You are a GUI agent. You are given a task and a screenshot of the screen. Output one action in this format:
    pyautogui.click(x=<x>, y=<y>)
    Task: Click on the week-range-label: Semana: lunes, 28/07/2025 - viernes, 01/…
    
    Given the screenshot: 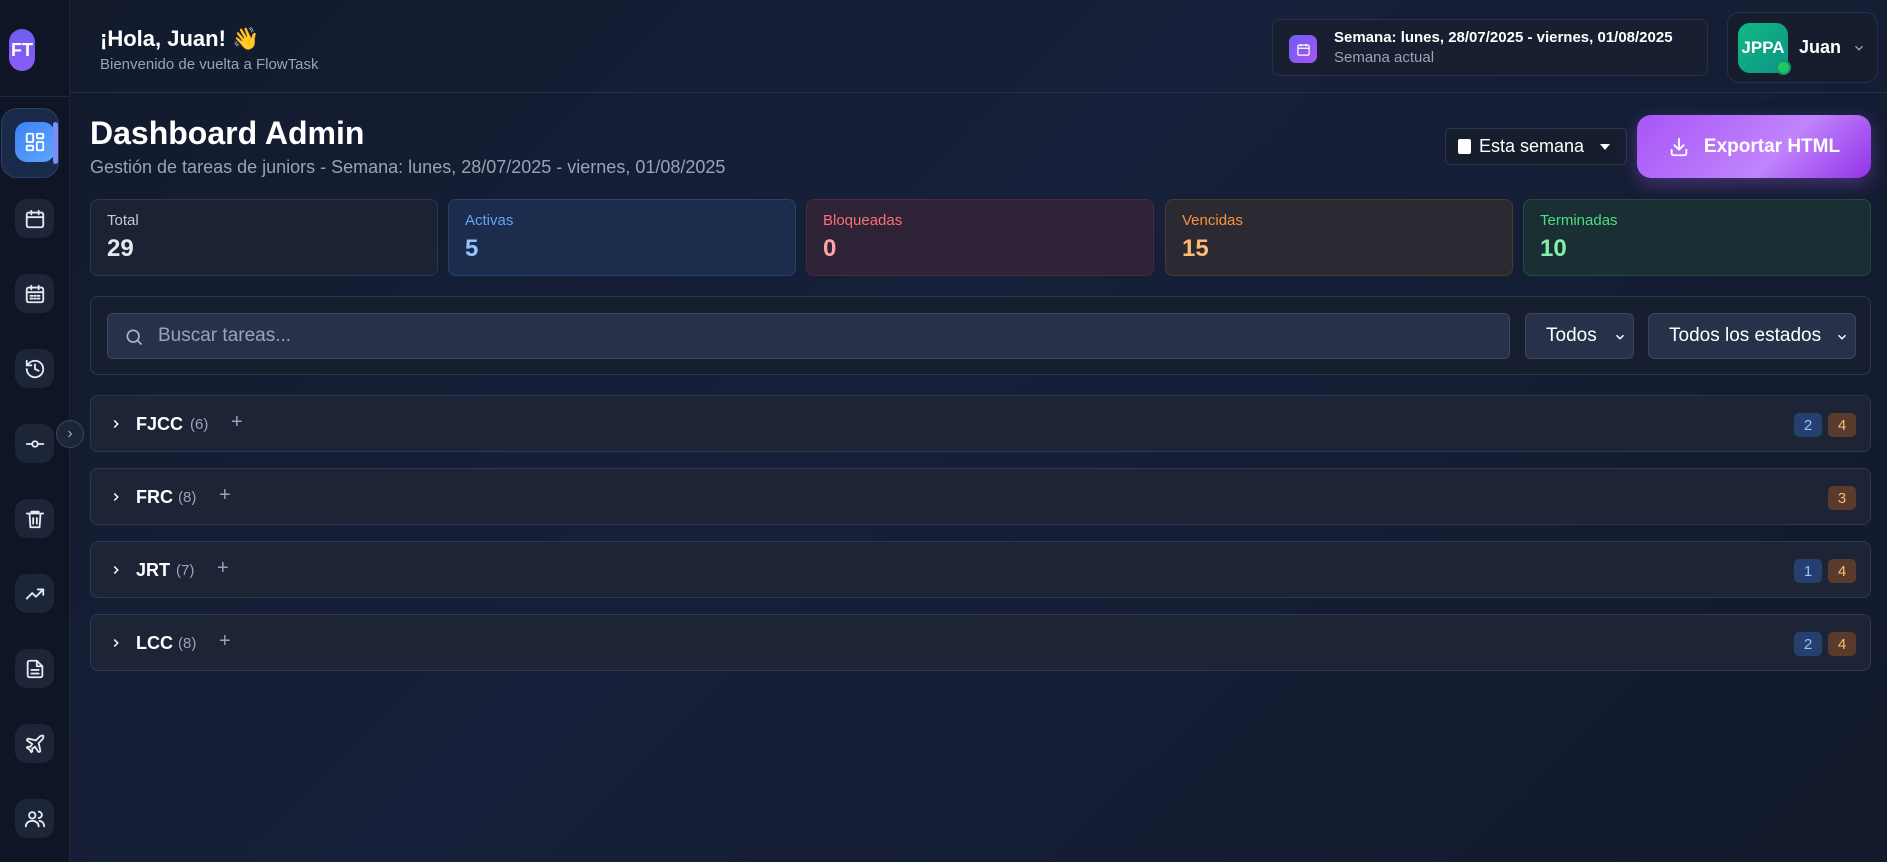 What is the action you would take?
    pyautogui.click(x=1503, y=37)
    